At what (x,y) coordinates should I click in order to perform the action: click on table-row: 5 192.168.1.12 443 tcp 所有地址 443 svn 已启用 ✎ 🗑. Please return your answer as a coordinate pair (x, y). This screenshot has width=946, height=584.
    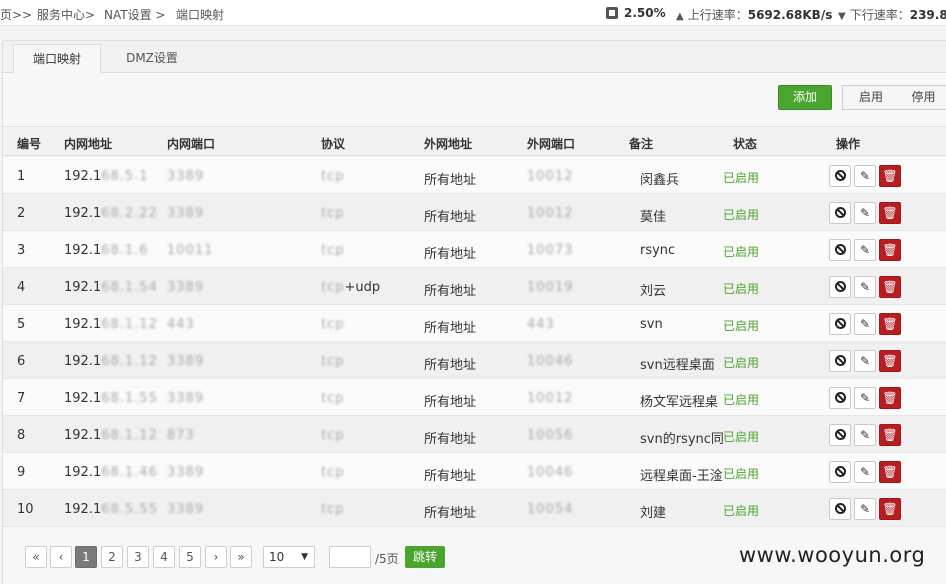
    Looking at the image, I should click on (474, 323).